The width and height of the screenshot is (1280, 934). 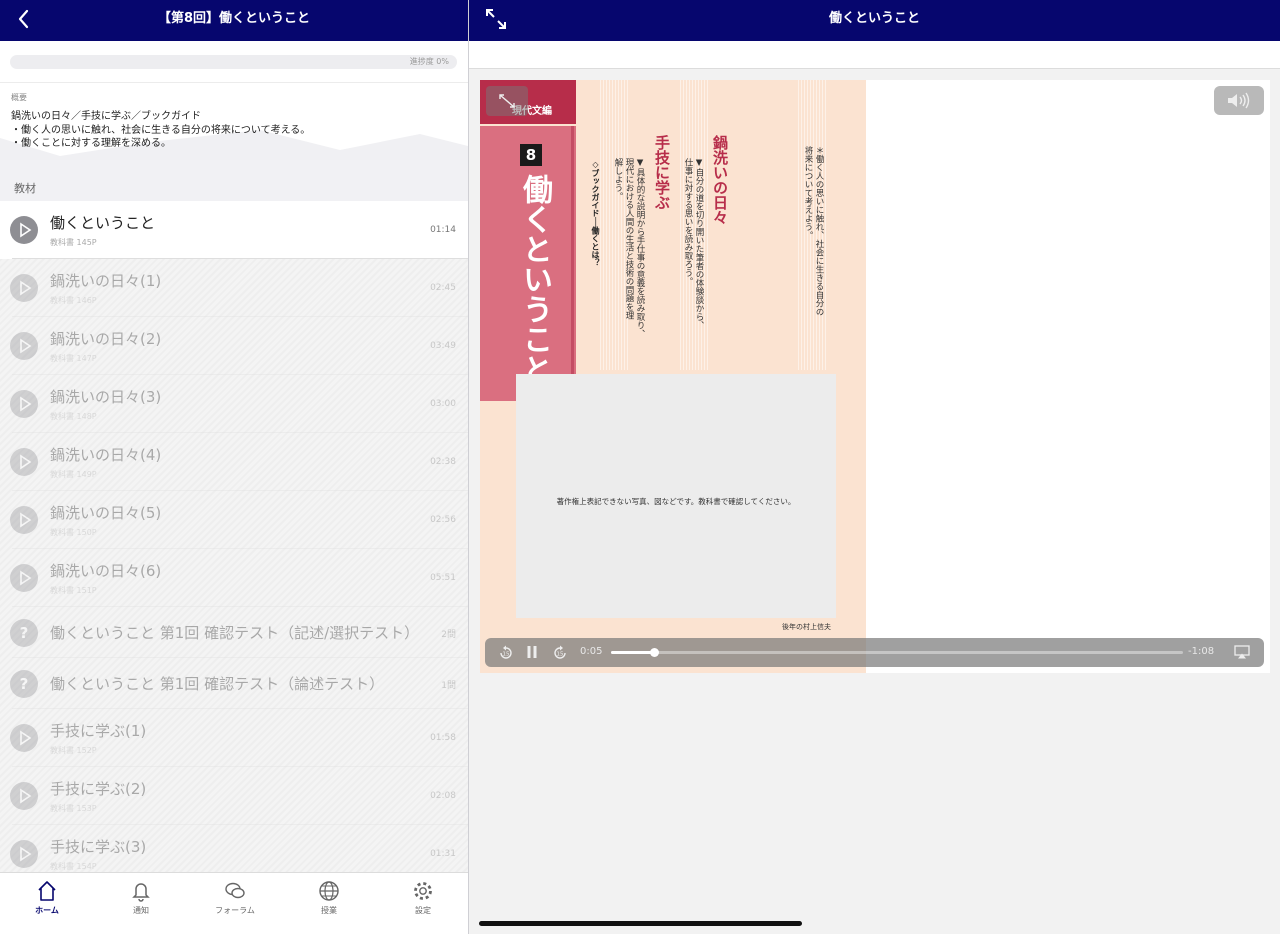 What do you see at coordinates (73, 474) in the screenshot?
I see `list-item-page: 教科書 149P` at bounding box center [73, 474].